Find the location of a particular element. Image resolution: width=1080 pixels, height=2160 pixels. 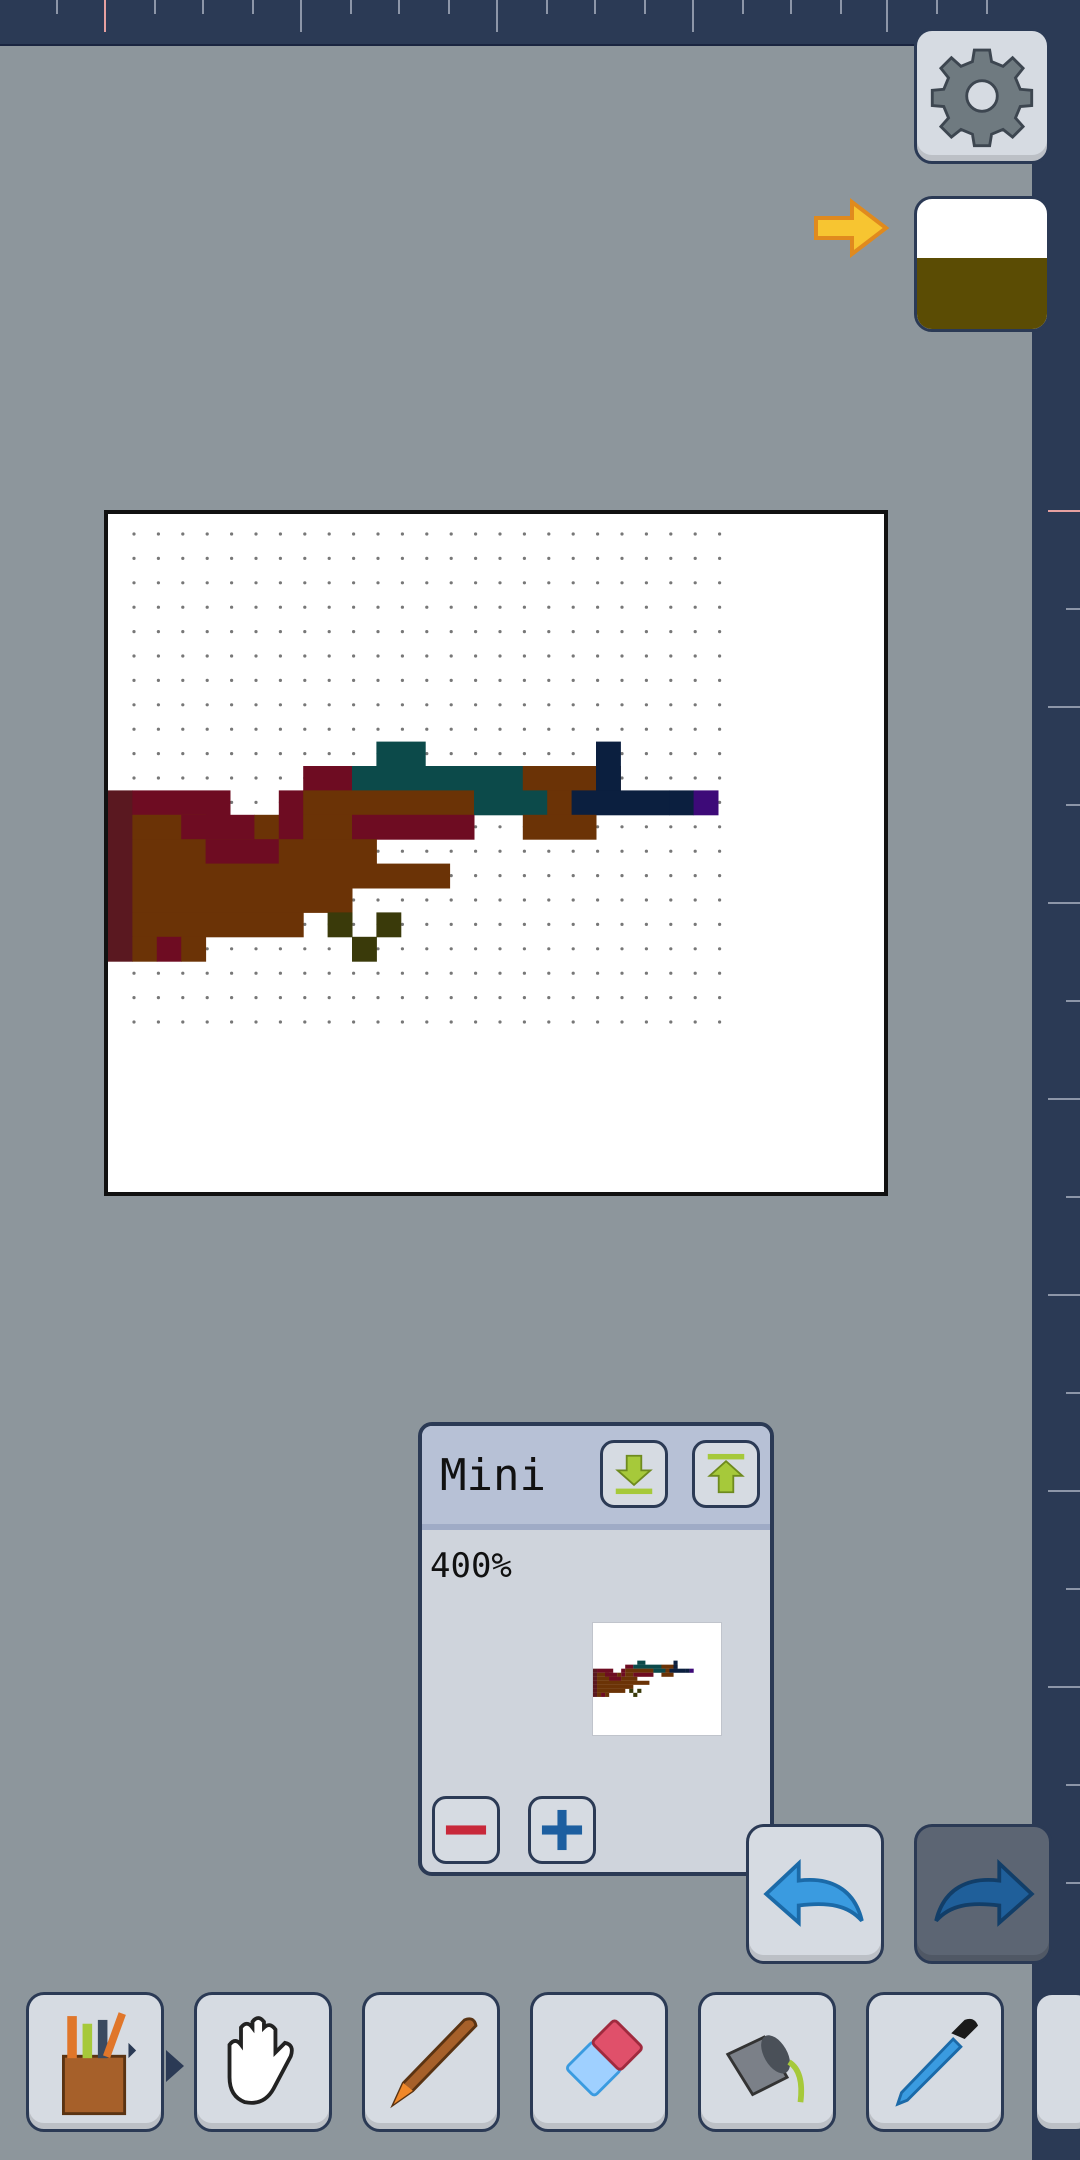

palette-tool-button is located at coordinates (95, 2062).